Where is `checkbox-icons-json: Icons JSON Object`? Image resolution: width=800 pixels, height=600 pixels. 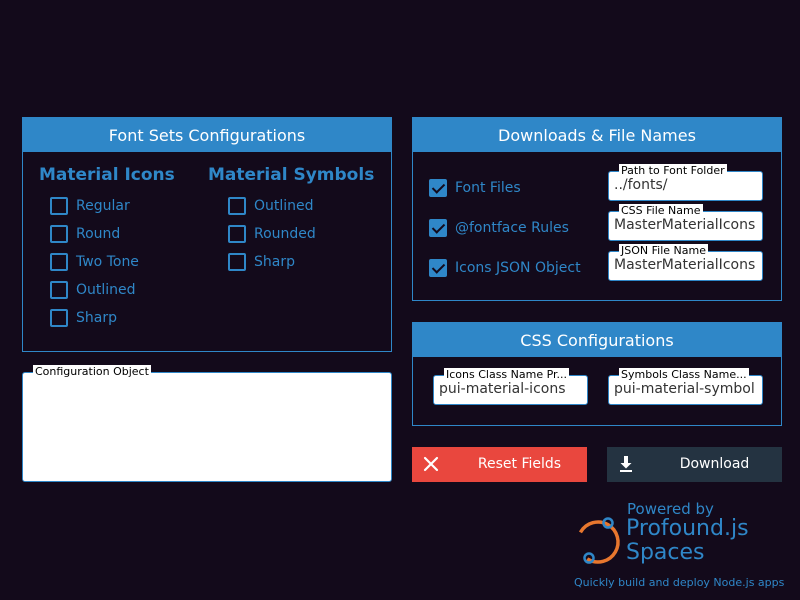
checkbox-icons-json: Icons JSON Object is located at coordinates (505, 268).